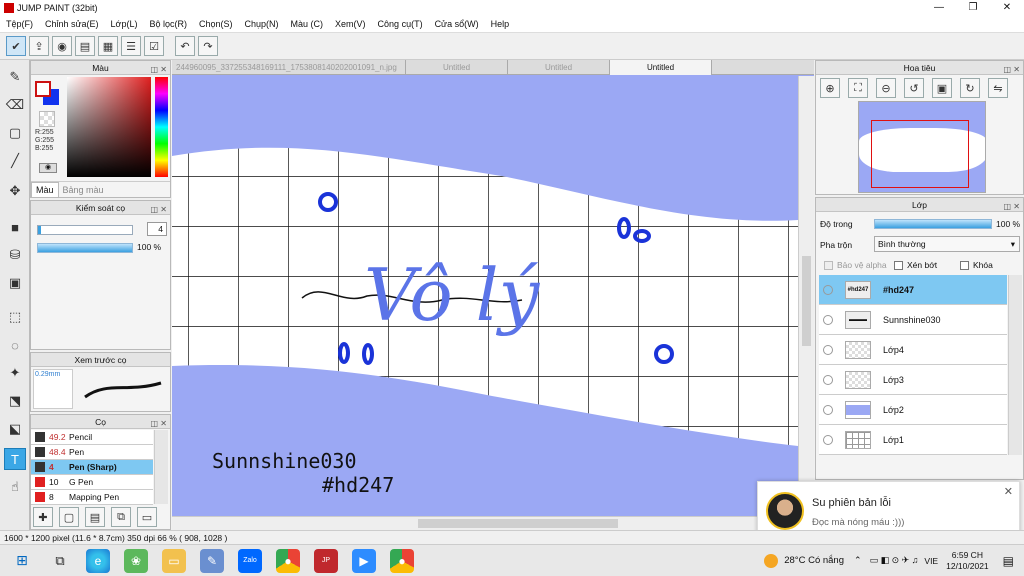 The image size is (1024, 576). I want to click on menu-color: Màu (C), so click(307, 24).